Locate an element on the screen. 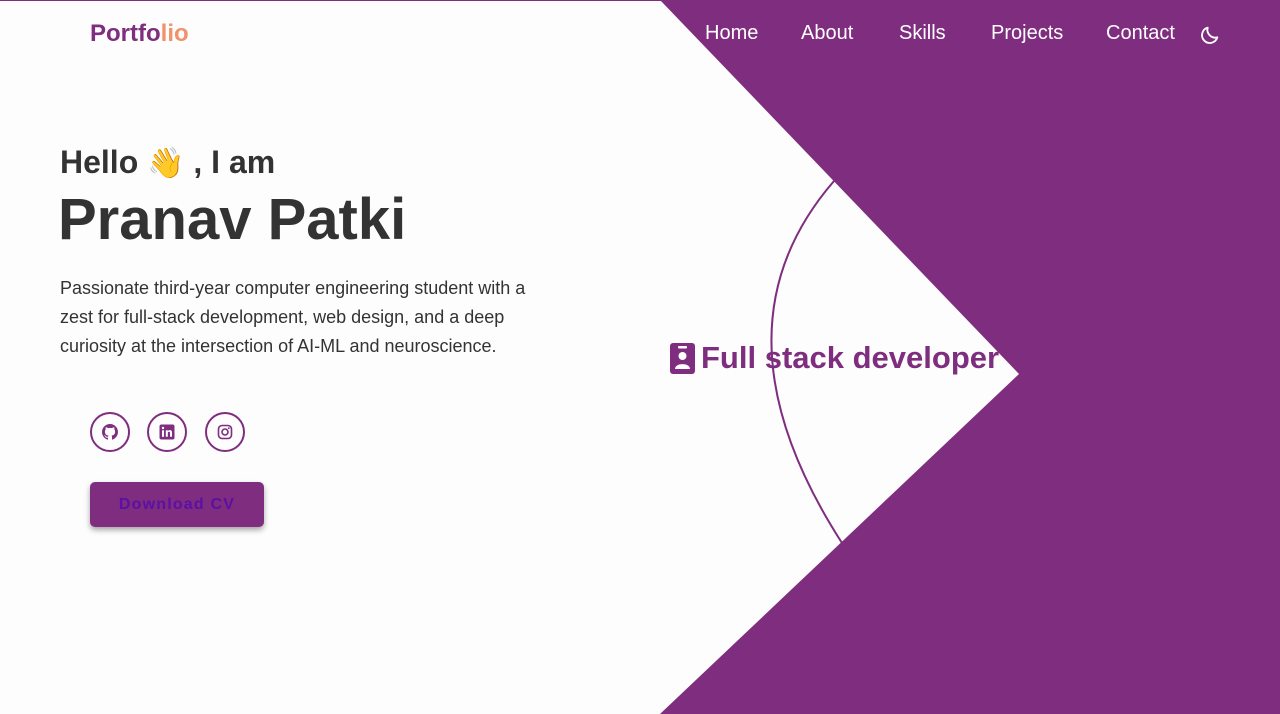 The width and height of the screenshot is (1280, 714). instagram-icon is located at coordinates (225, 432).